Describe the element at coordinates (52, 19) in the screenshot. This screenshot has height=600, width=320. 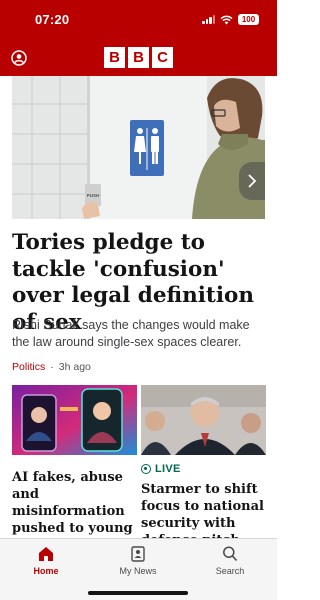
I see `status-time: 07:20` at that location.